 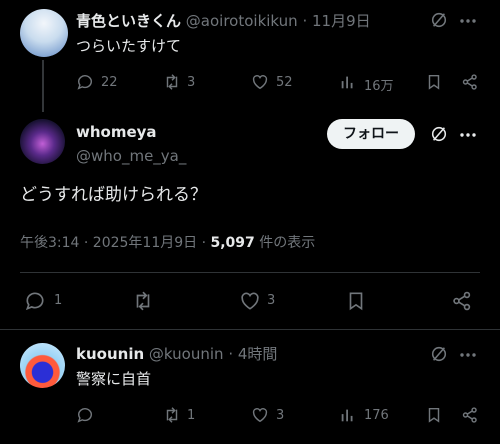 What do you see at coordinates (110, 354) in the screenshot?
I see `display-name: kuounin` at bounding box center [110, 354].